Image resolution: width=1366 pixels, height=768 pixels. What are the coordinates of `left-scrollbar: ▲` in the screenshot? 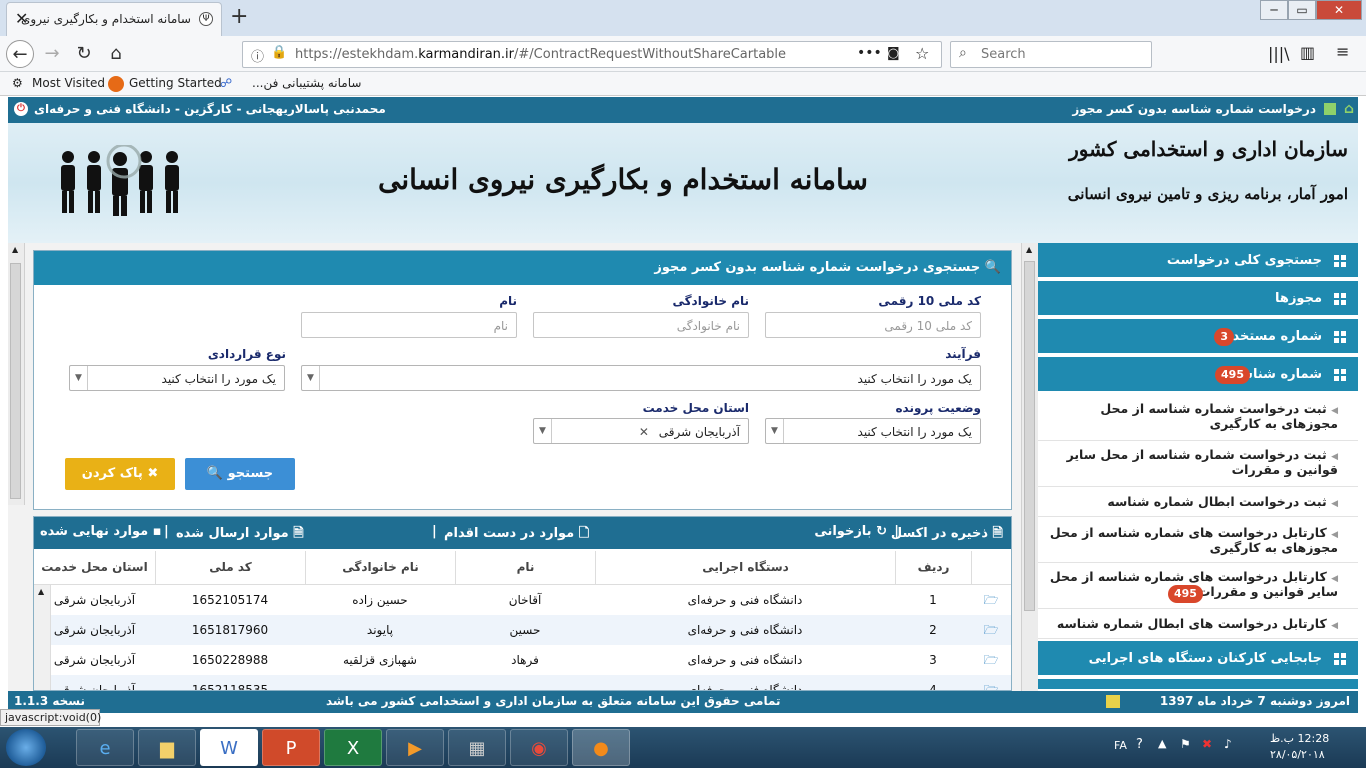 It's located at (16, 374).